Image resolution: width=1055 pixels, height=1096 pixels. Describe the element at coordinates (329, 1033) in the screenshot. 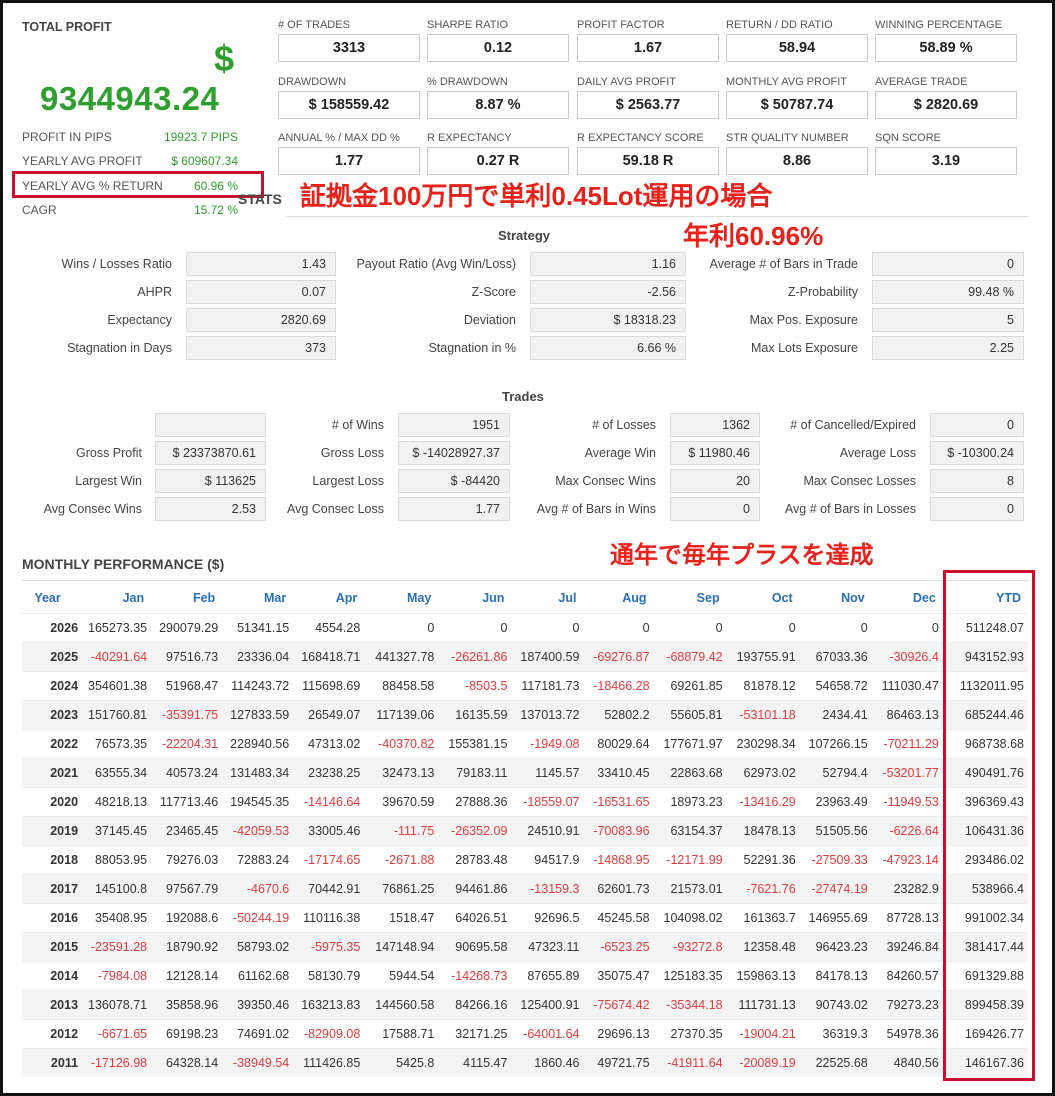

I see `month-cell: -82909.08` at that location.